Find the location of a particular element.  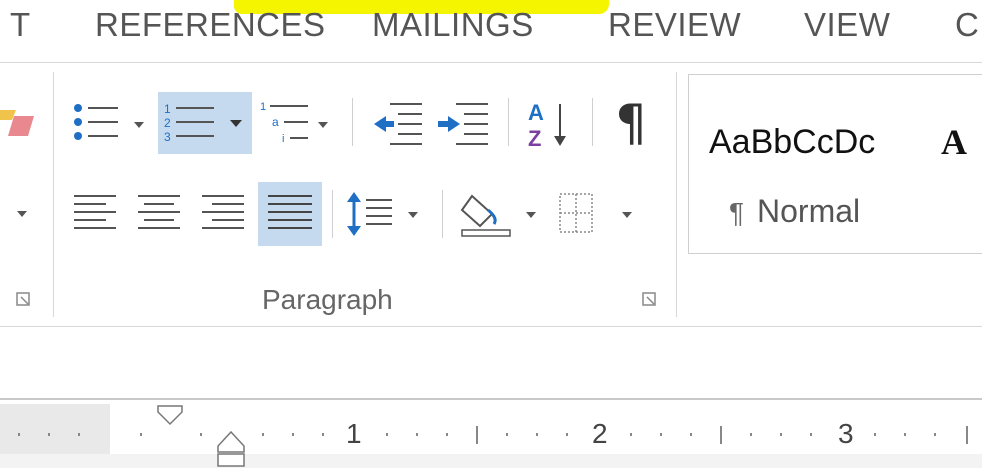

multilevel-list-icon: 1 a i is located at coordinates (294, 123).